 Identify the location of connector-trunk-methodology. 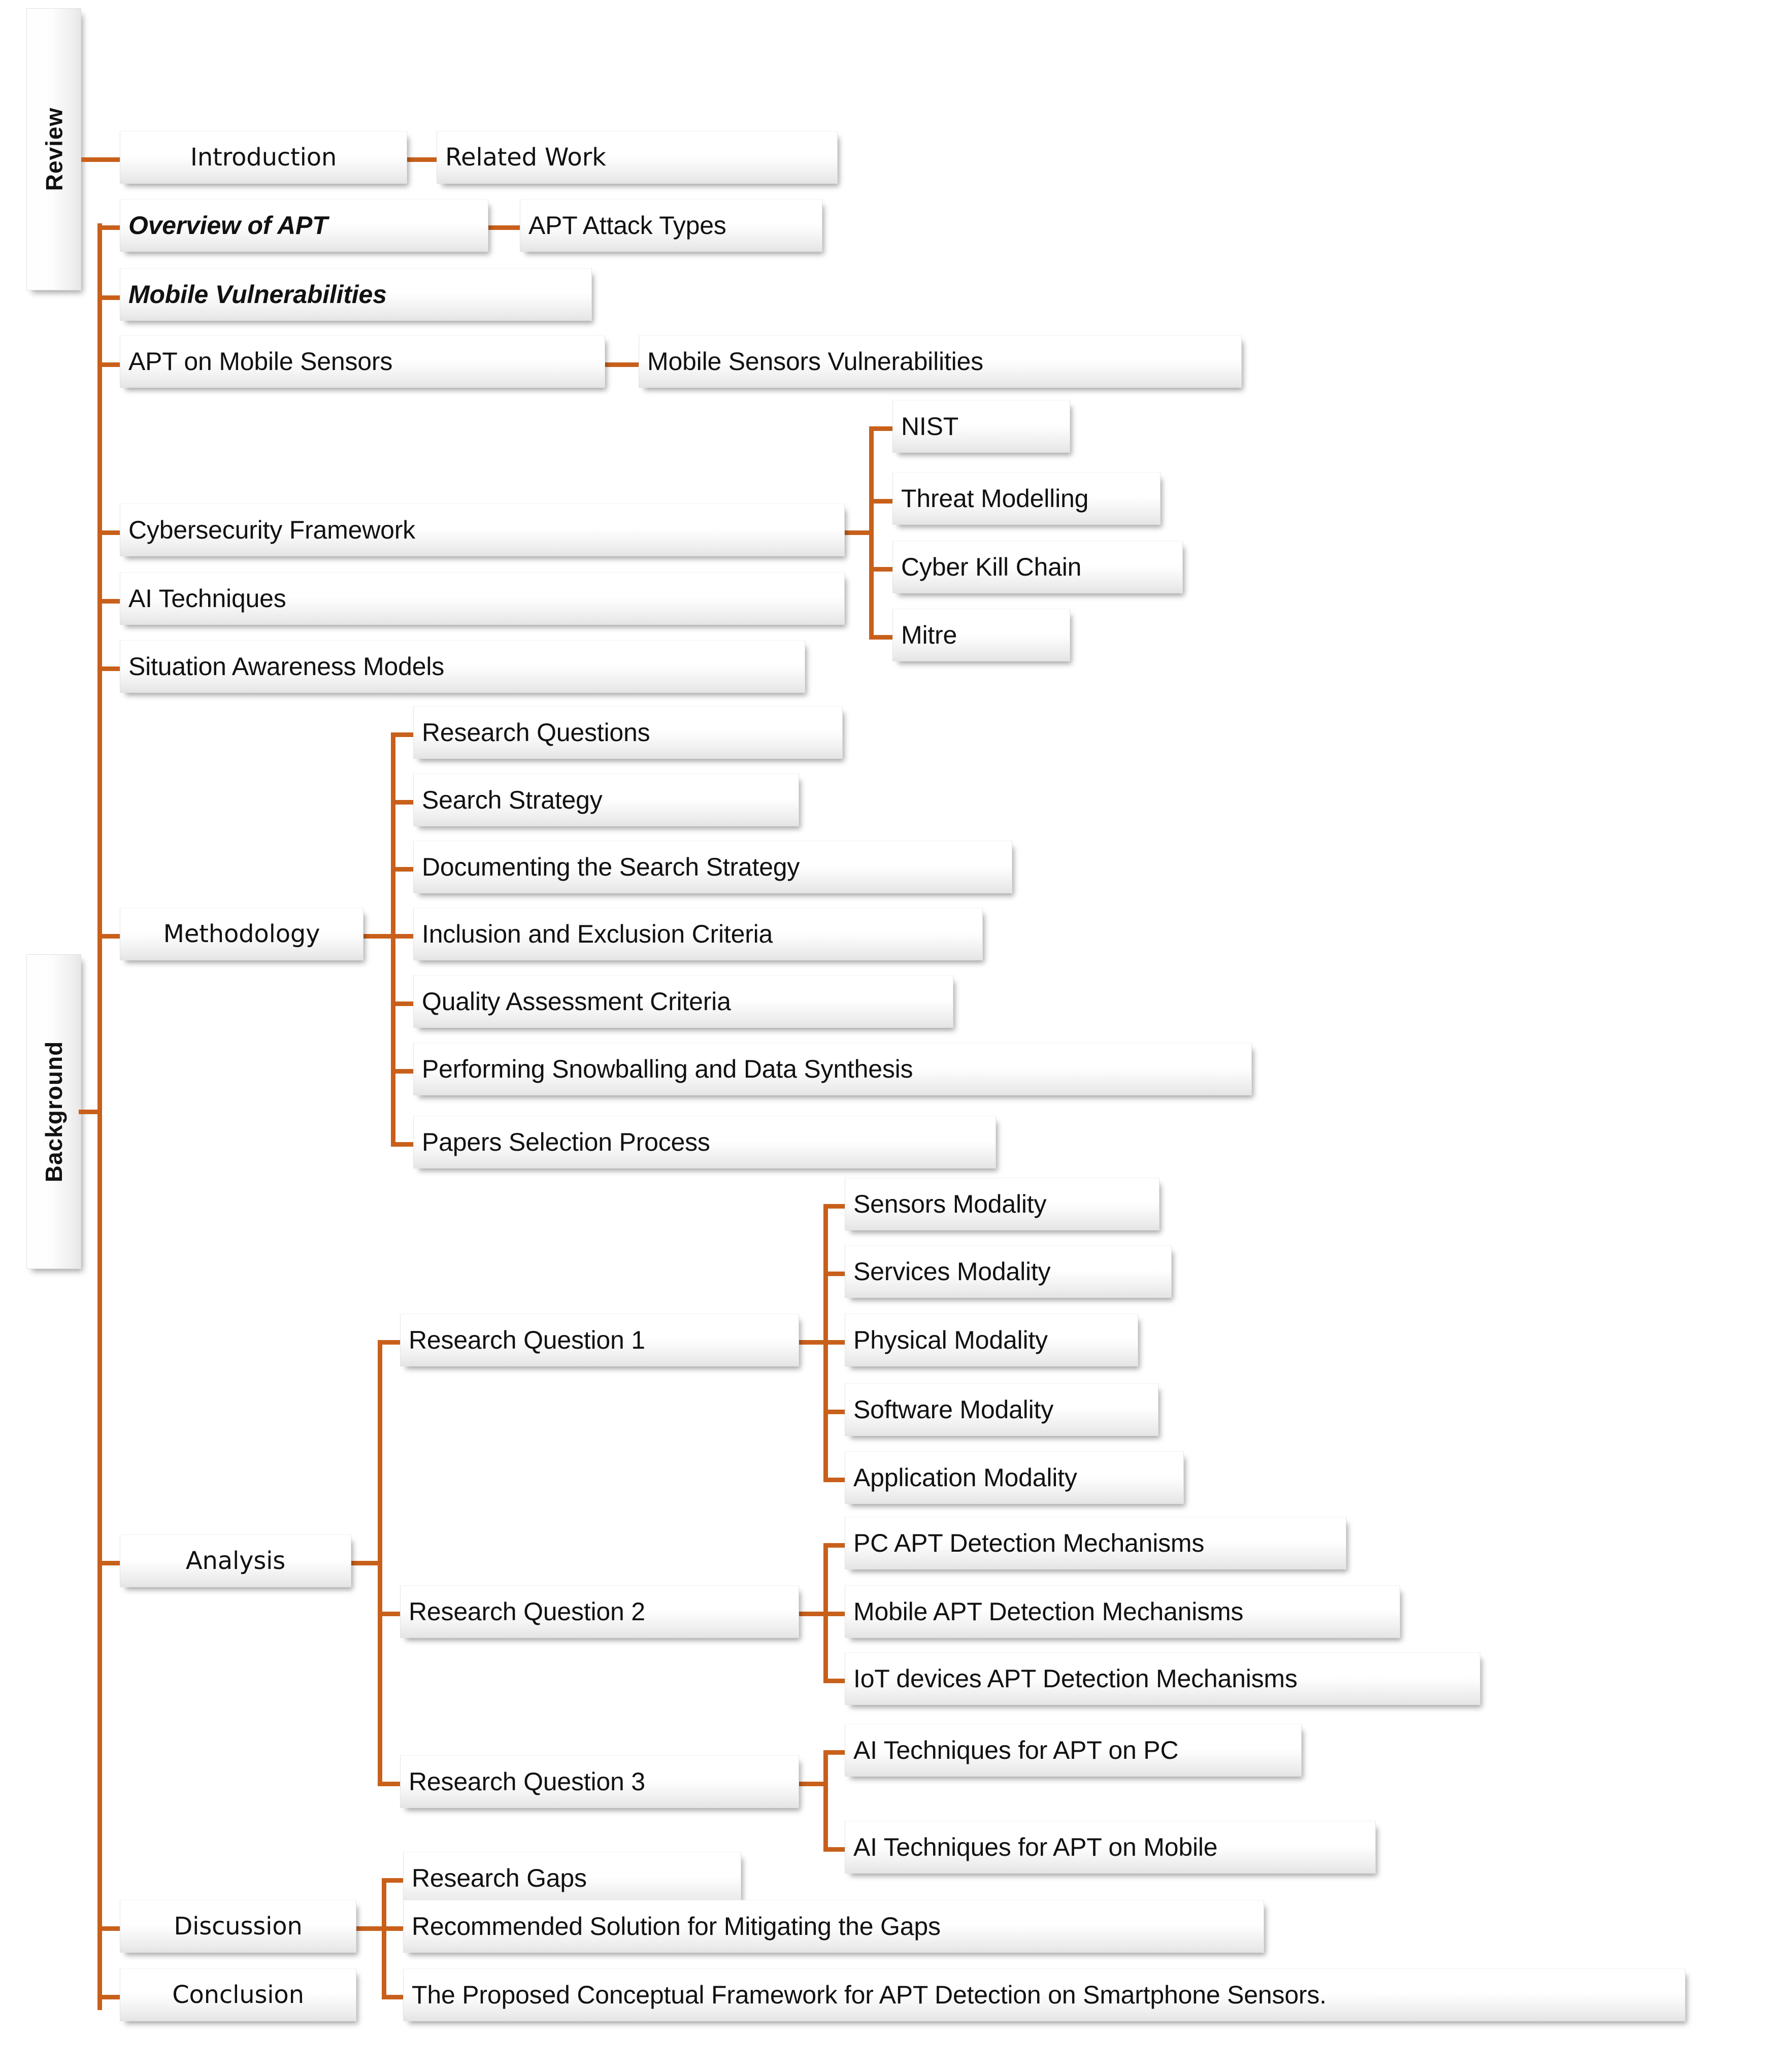
(109, 937).